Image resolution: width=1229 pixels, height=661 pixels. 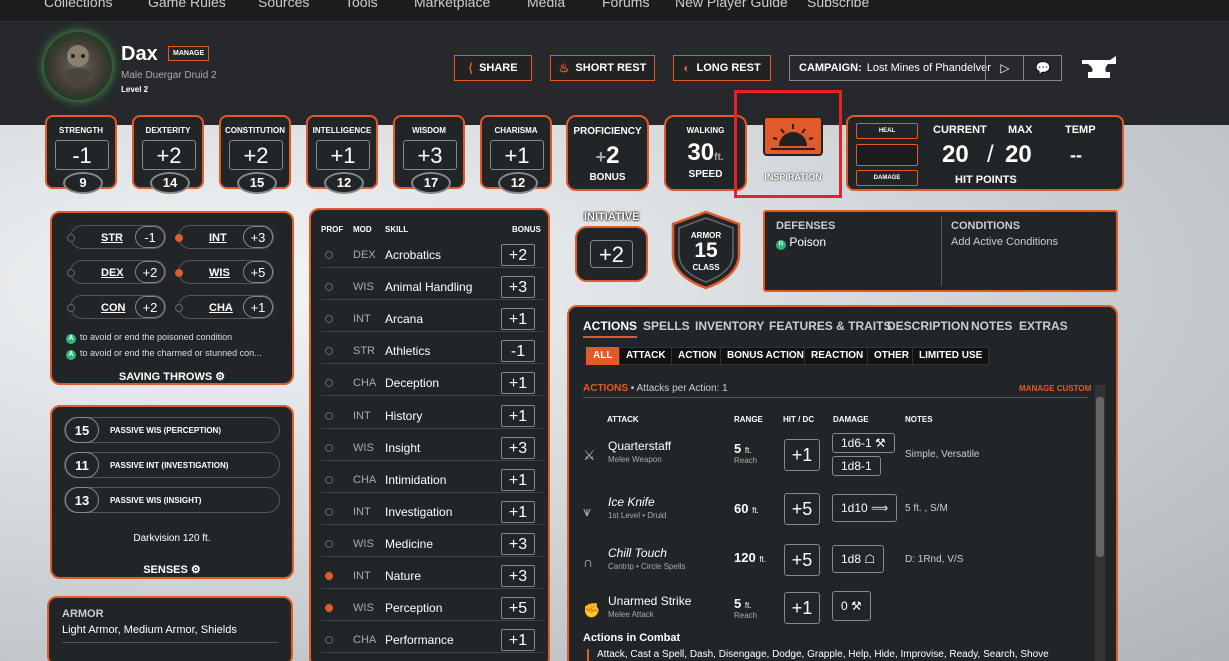 What do you see at coordinates (1004, 68) in the screenshot?
I see `play-icon: ▷` at bounding box center [1004, 68].